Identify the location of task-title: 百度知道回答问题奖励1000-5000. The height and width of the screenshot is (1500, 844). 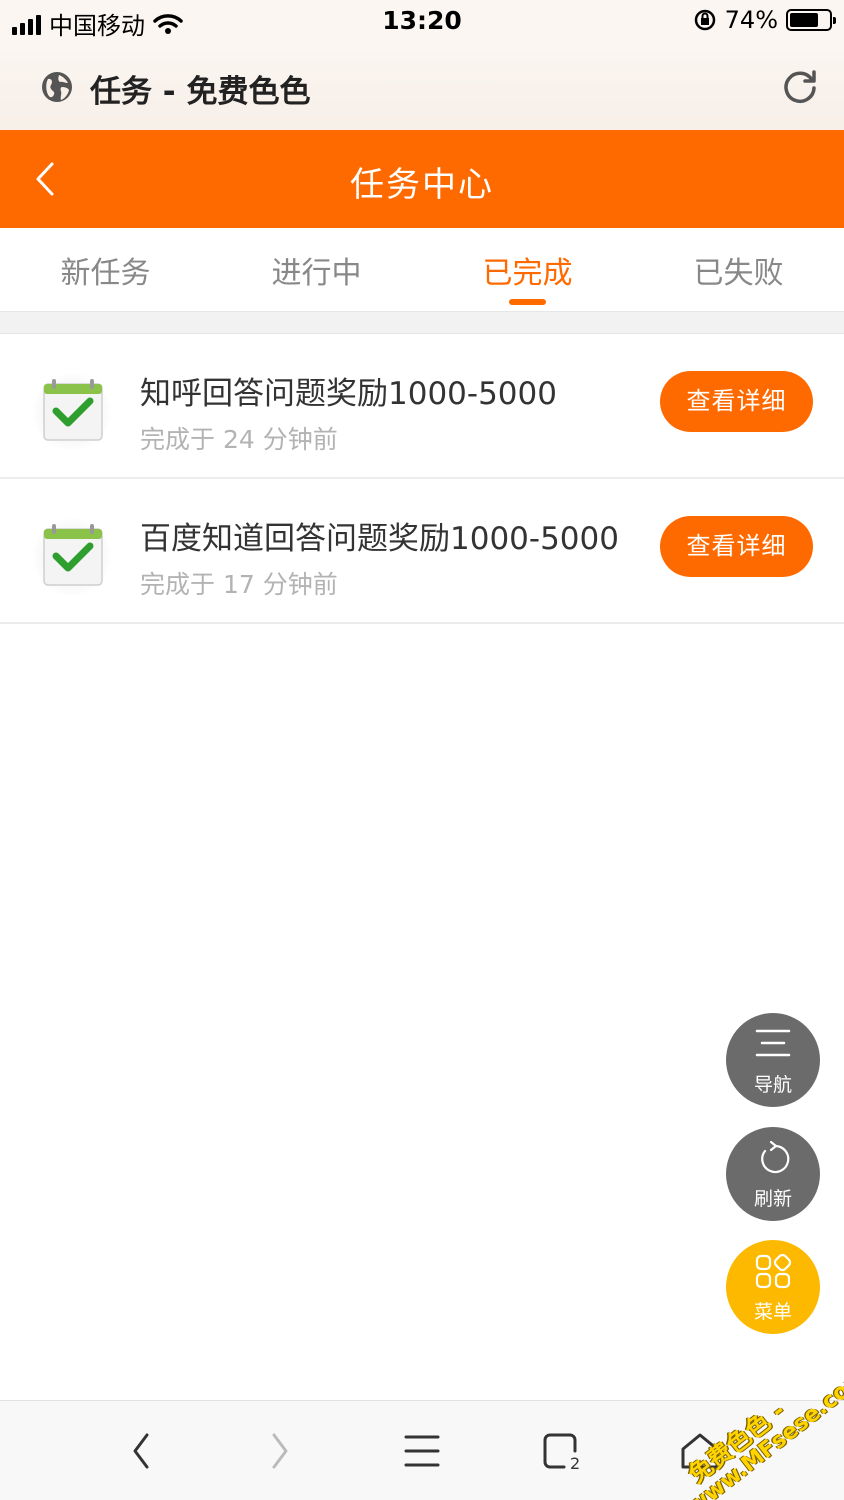
(379, 539).